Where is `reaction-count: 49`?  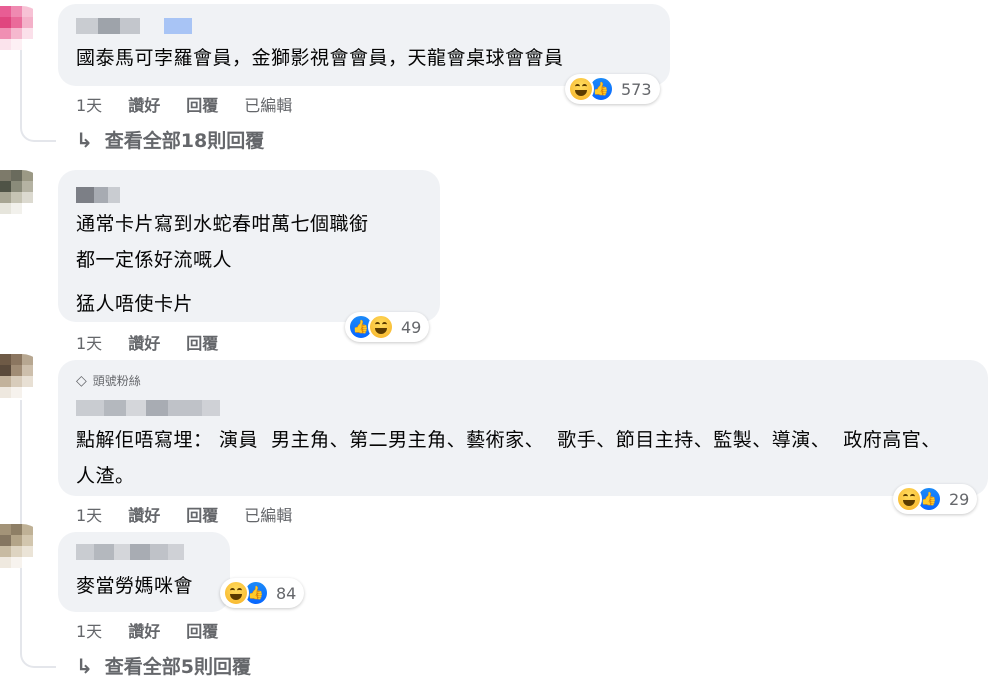
reaction-count: 49 is located at coordinates (411, 327).